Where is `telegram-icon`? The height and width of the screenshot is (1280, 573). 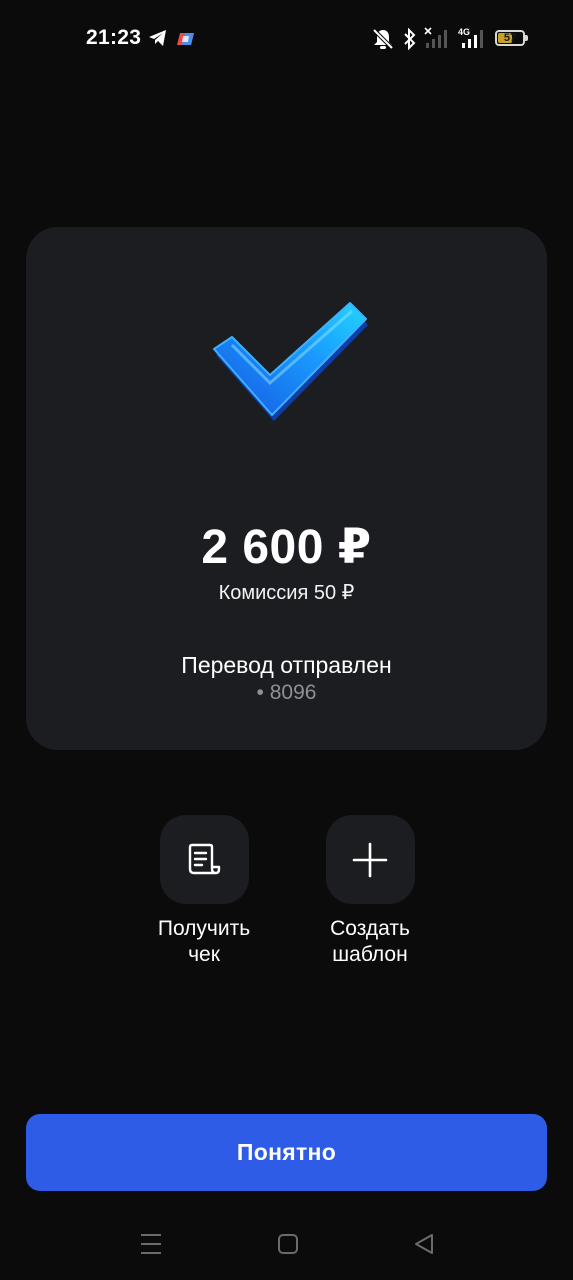
telegram-icon is located at coordinates (157, 38).